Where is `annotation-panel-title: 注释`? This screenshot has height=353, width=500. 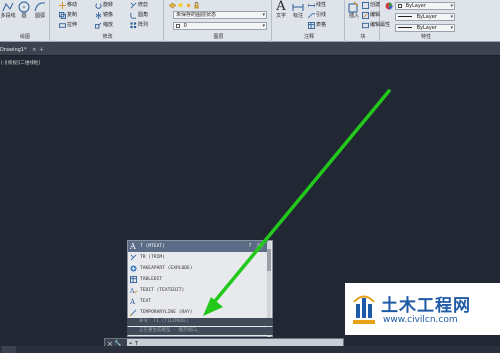 annotation-panel-title: 注释 is located at coordinates (309, 37).